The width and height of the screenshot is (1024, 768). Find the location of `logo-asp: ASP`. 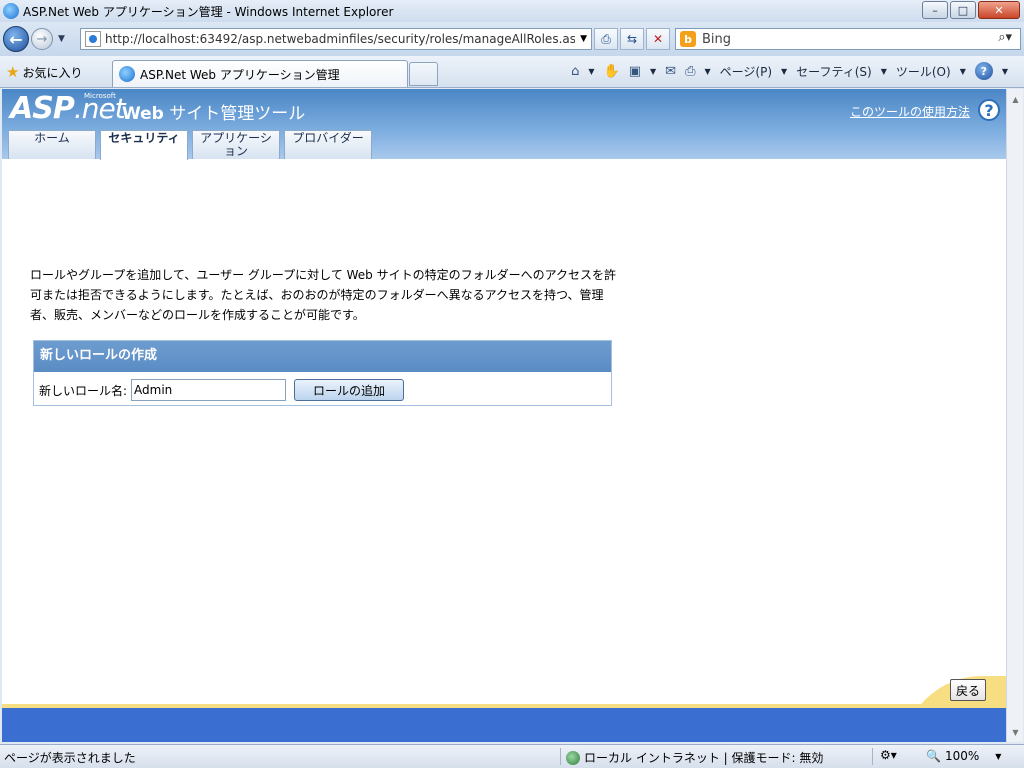

logo-asp: ASP is located at coordinates (42, 108).